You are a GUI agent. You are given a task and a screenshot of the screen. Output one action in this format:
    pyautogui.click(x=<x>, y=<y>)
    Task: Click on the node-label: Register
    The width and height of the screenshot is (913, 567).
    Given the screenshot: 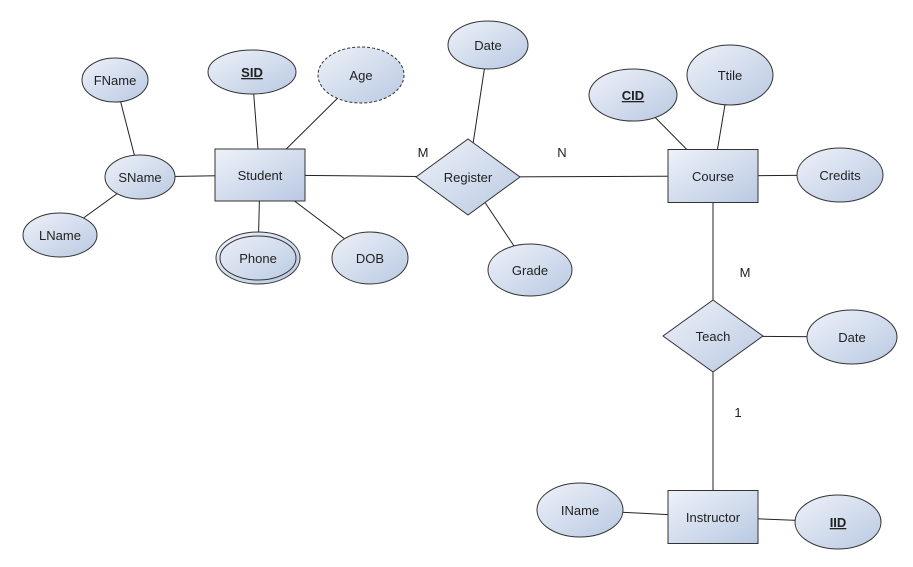 What is the action you would take?
    pyautogui.click(x=468, y=177)
    